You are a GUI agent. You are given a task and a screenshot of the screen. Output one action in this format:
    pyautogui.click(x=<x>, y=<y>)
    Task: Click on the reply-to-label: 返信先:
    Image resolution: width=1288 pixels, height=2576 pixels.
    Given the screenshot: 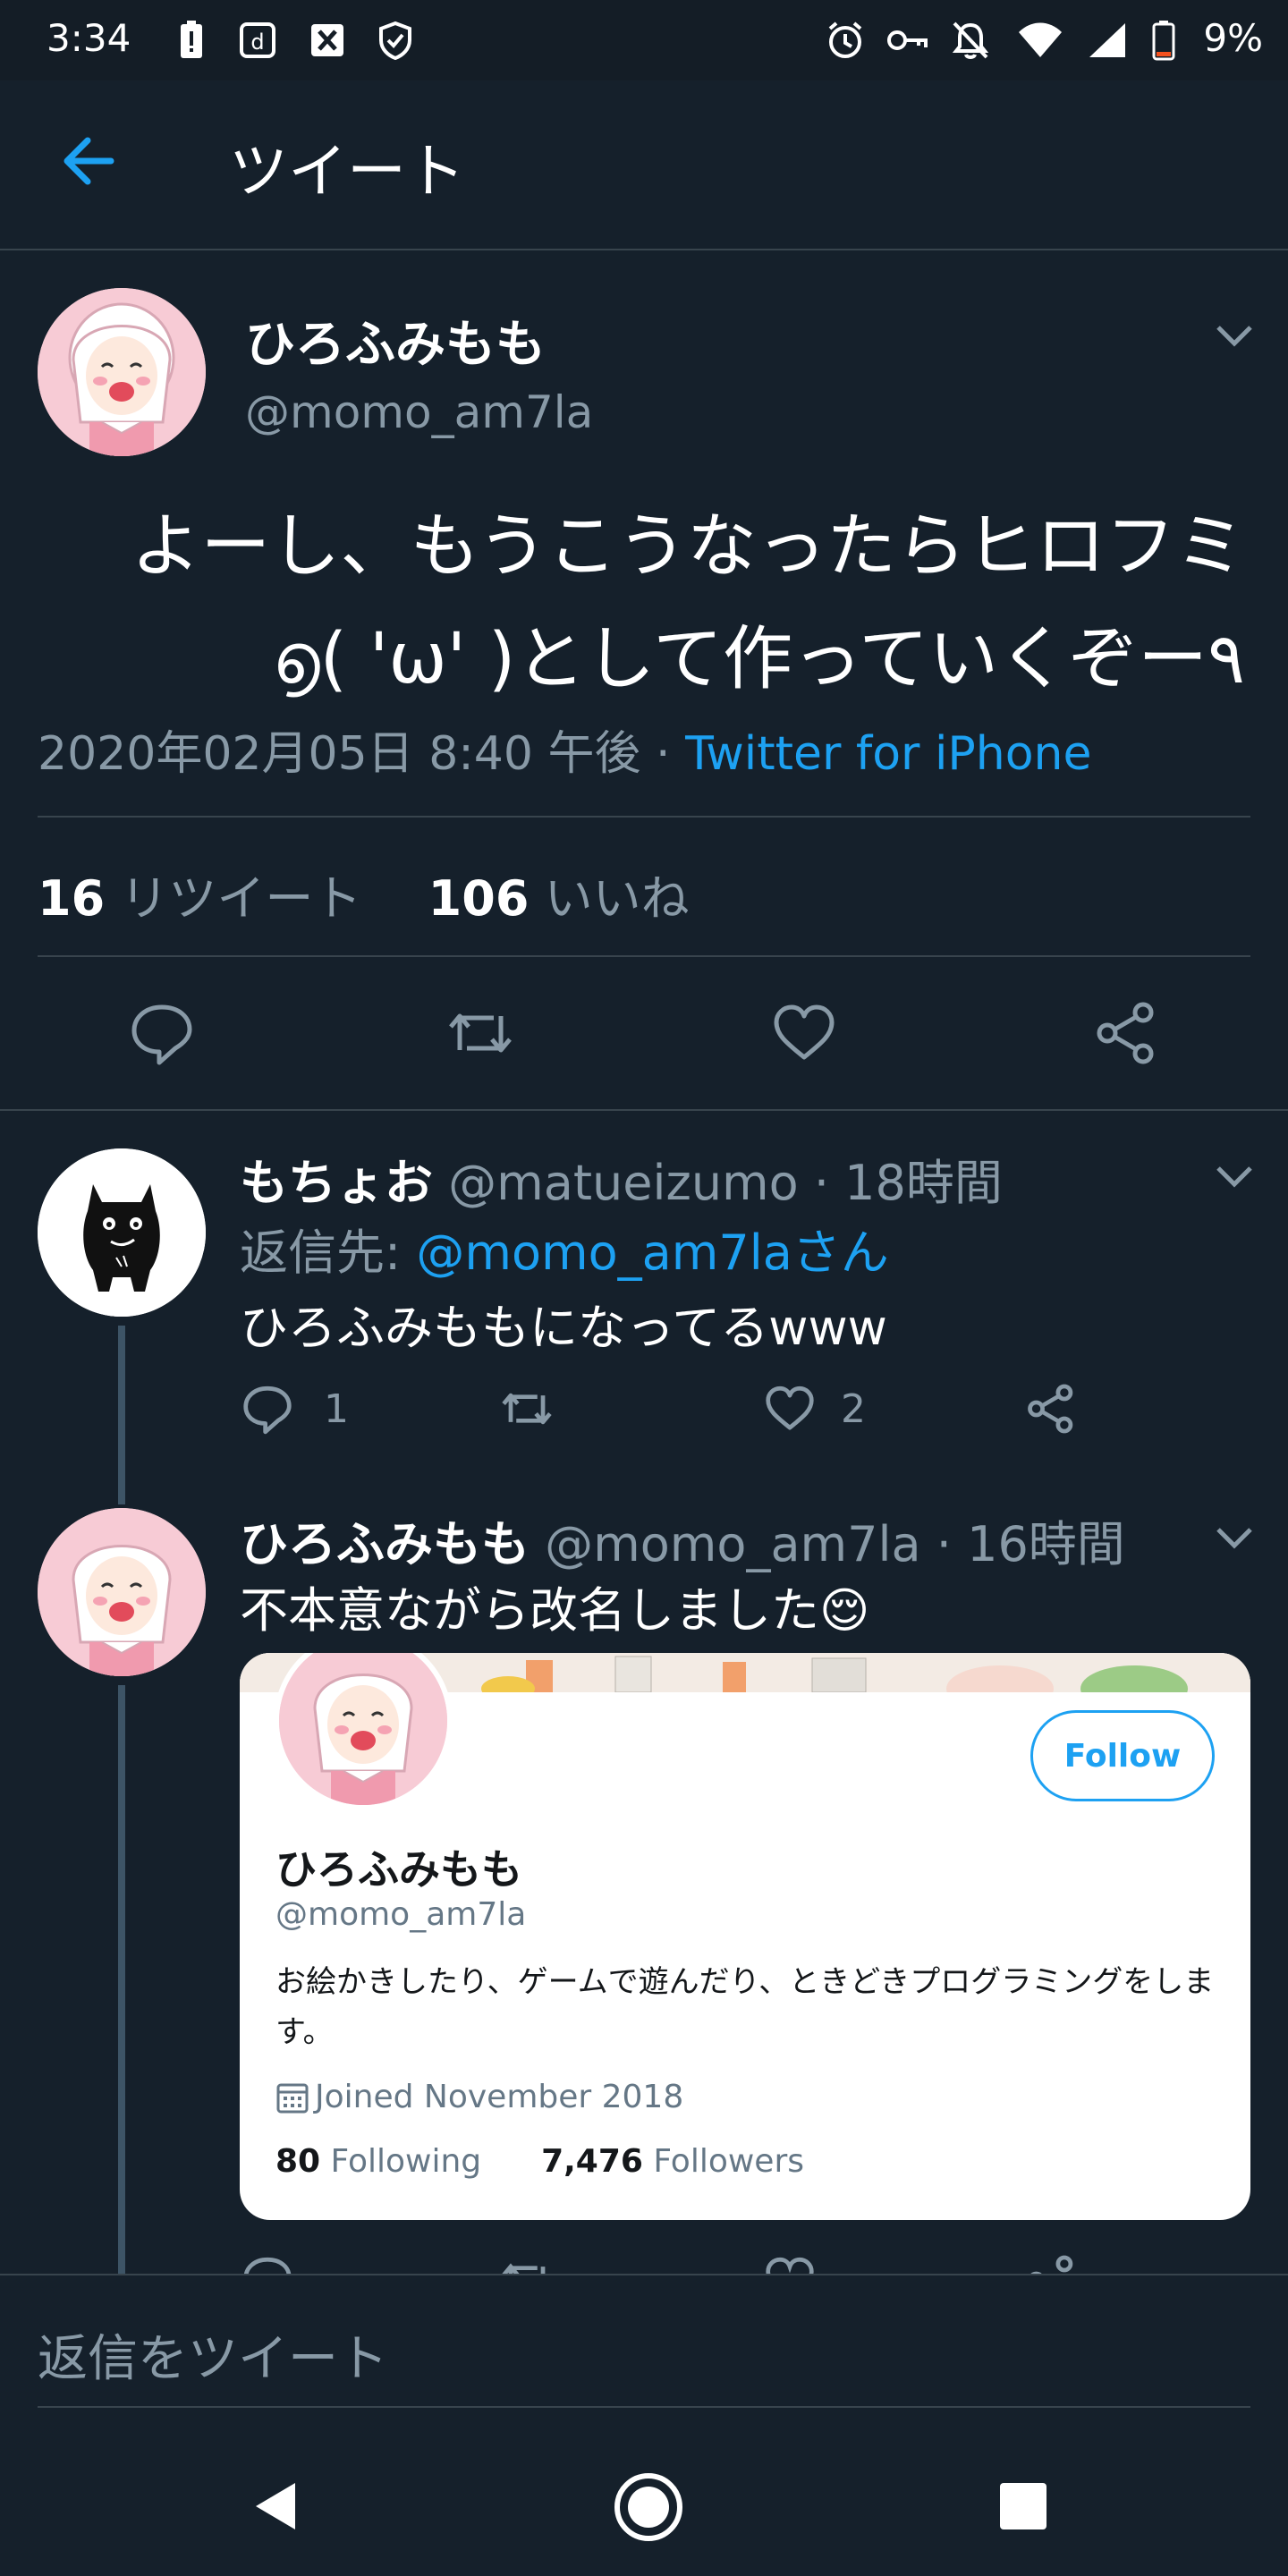 What is the action you would take?
    pyautogui.click(x=328, y=1252)
    